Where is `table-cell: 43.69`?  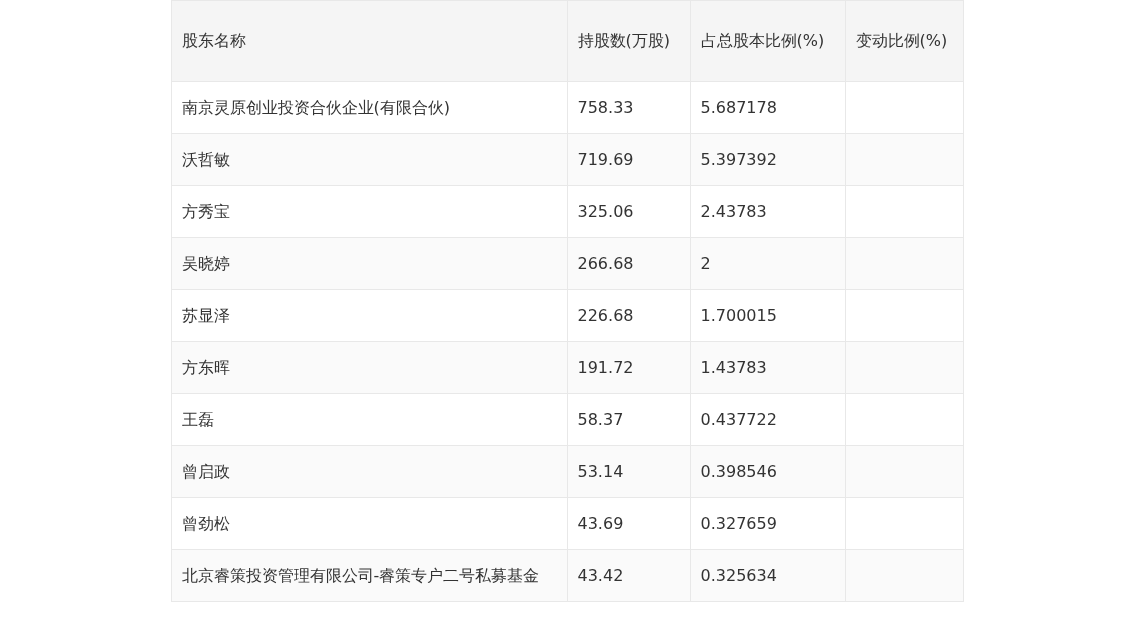
table-cell: 43.69 is located at coordinates (628, 523).